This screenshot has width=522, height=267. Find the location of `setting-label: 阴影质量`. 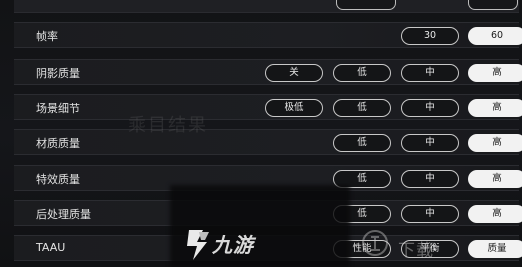

setting-label: 阴影质量 is located at coordinates (58, 73).